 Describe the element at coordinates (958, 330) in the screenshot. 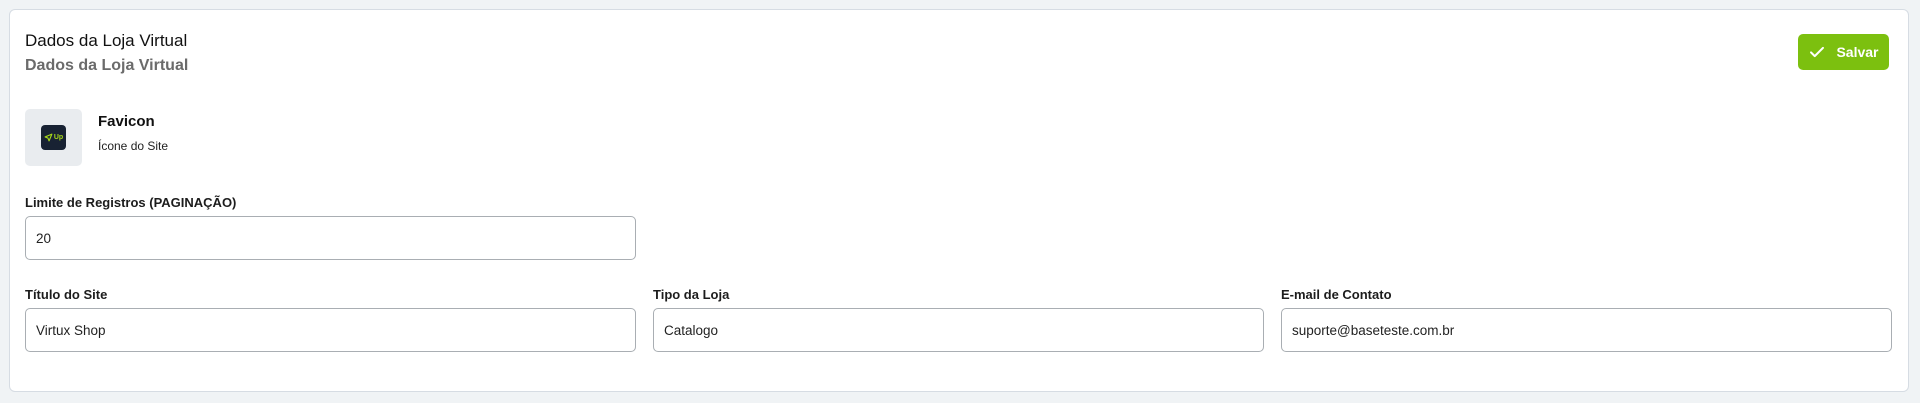

I see `store-type-input` at that location.